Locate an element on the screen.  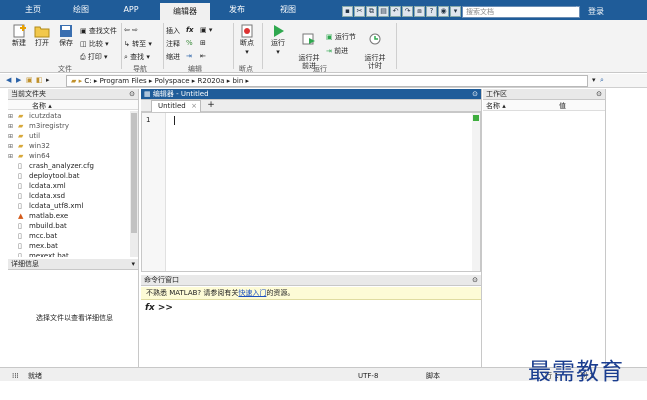
file-list-item: ▲ matlab.exe is located at coordinates (73, 216).